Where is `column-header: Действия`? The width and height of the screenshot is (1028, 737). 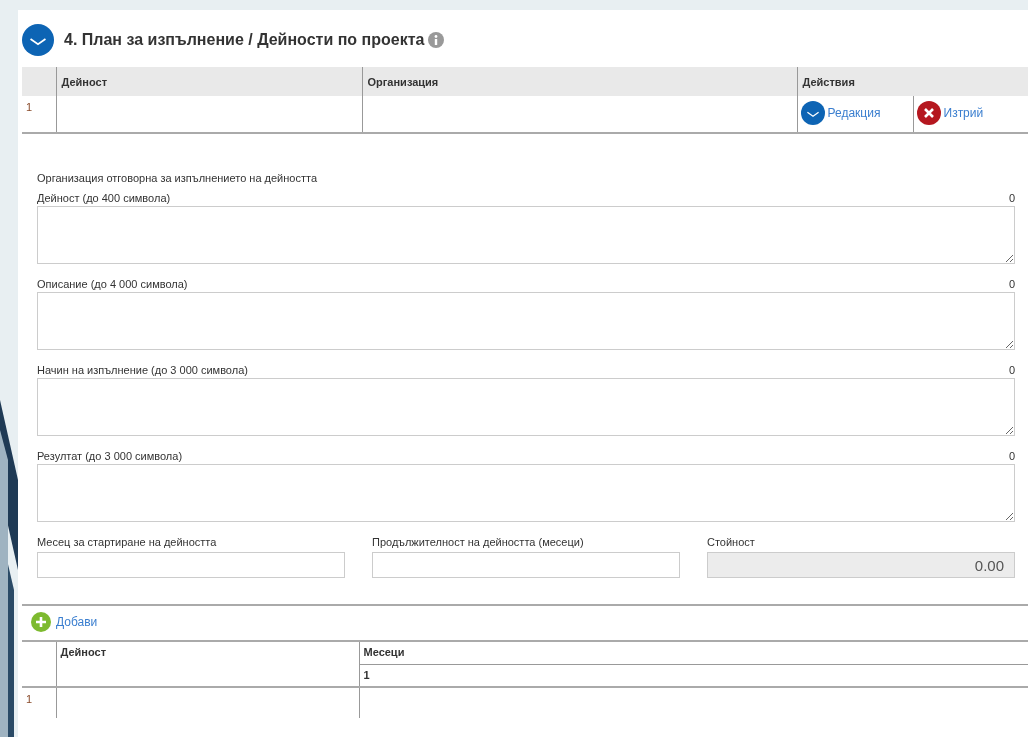
column-header: Действия is located at coordinates (912, 81).